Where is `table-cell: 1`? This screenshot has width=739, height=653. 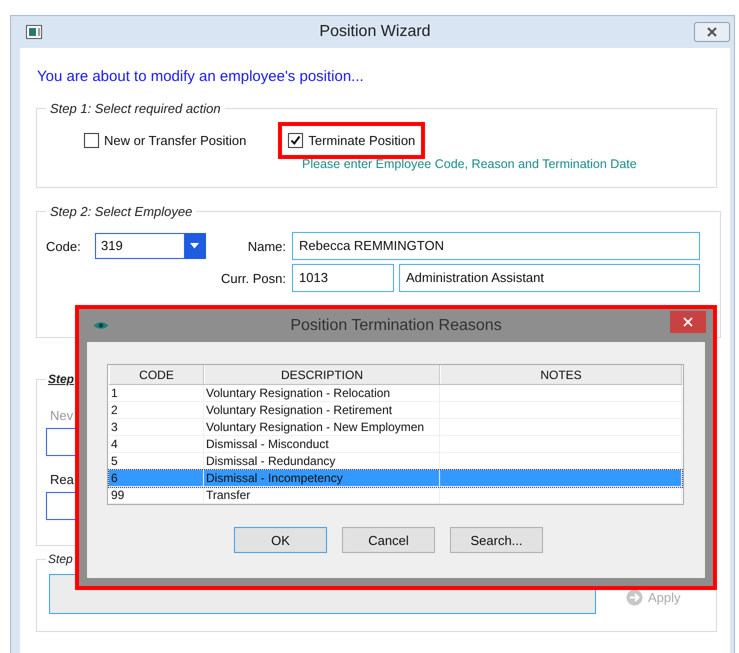
table-cell: 1 is located at coordinates (156, 393).